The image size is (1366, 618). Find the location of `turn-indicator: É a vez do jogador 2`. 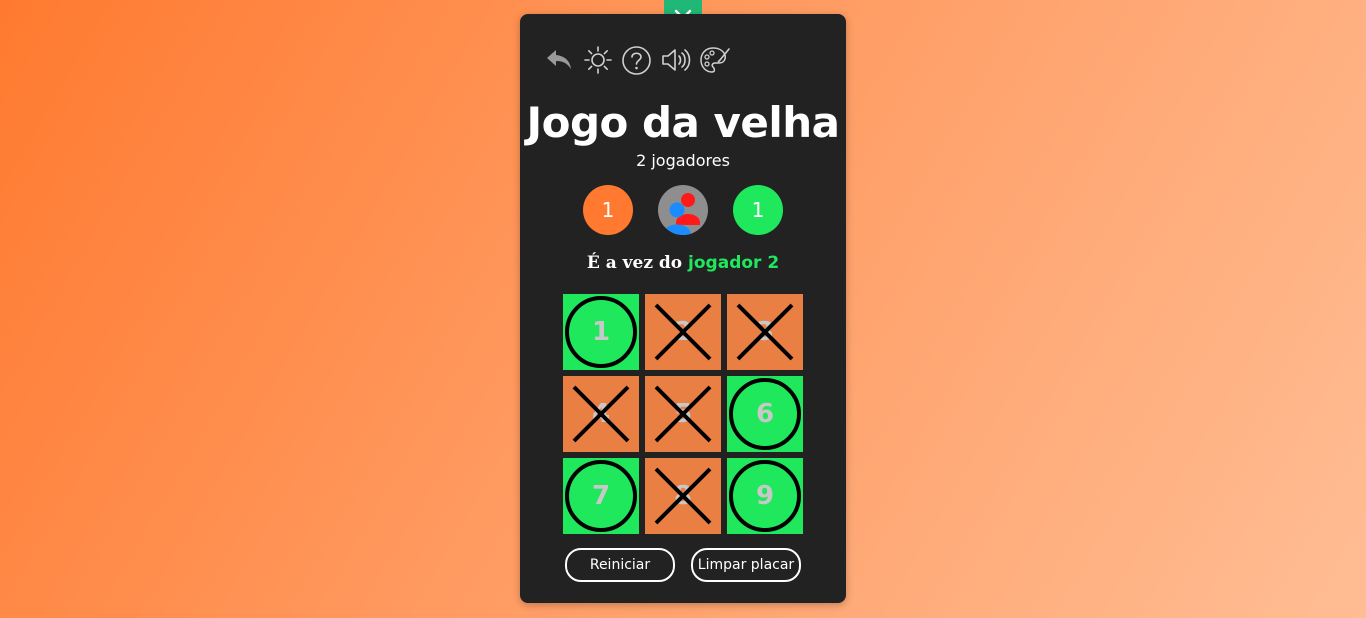

turn-indicator: É a vez do jogador 2 is located at coordinates (683, 263).